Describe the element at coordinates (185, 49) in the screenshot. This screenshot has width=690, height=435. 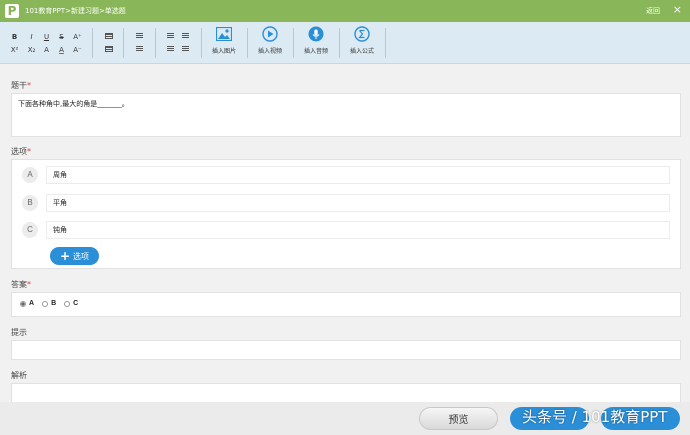
I see `justify-icon` at that location.